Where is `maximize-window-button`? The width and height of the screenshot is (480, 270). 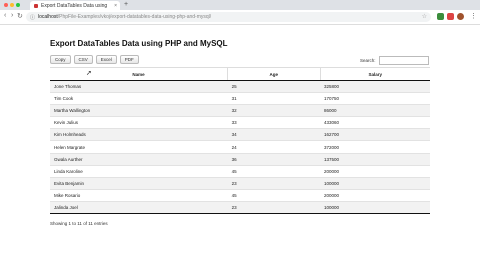
maximize-window-button is located at coordinates (18, 5).